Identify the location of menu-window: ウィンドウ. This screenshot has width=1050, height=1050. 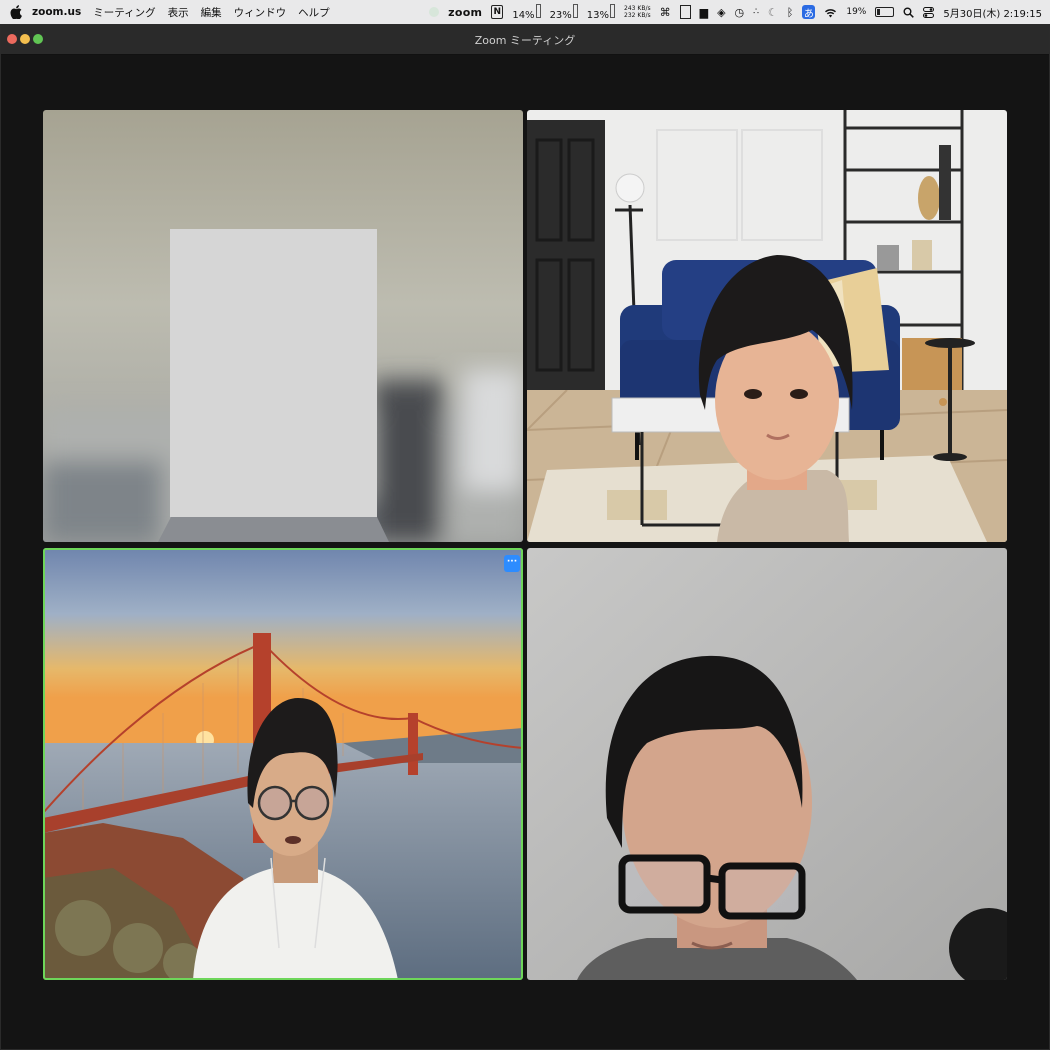
(260, 12).